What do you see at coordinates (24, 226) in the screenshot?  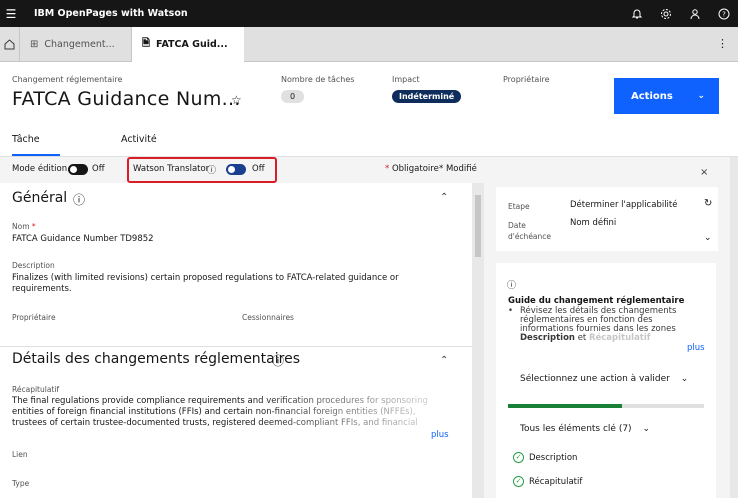 I see `name-label: Nom *` at bounding box center [24, 226].